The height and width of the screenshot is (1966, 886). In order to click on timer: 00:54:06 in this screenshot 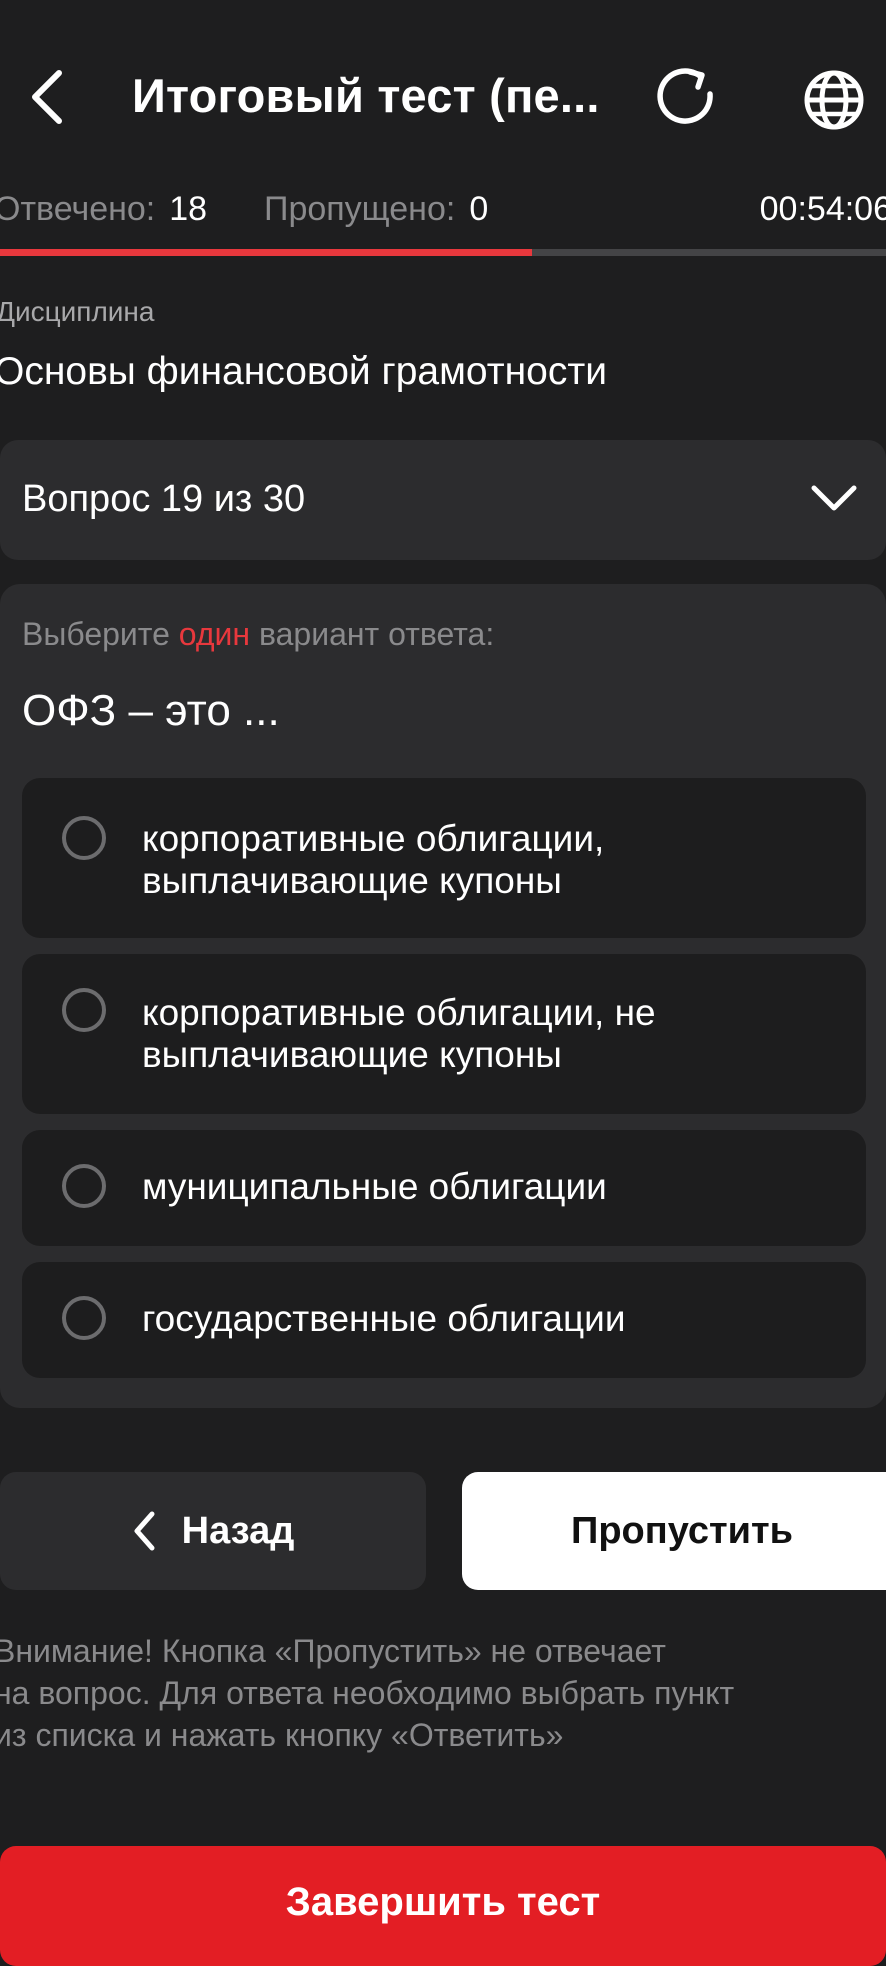, I will do `click(822, 209)`.